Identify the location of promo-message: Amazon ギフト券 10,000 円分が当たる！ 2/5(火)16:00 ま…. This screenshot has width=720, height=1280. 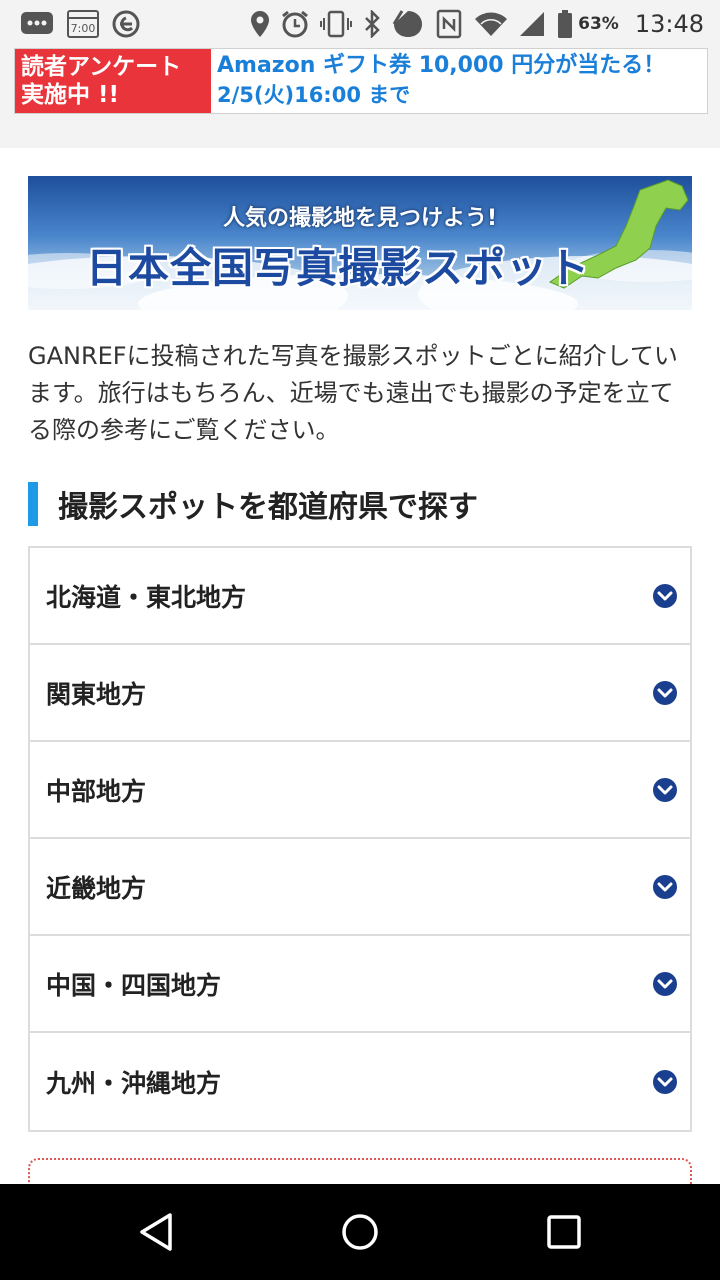
(459, 81).